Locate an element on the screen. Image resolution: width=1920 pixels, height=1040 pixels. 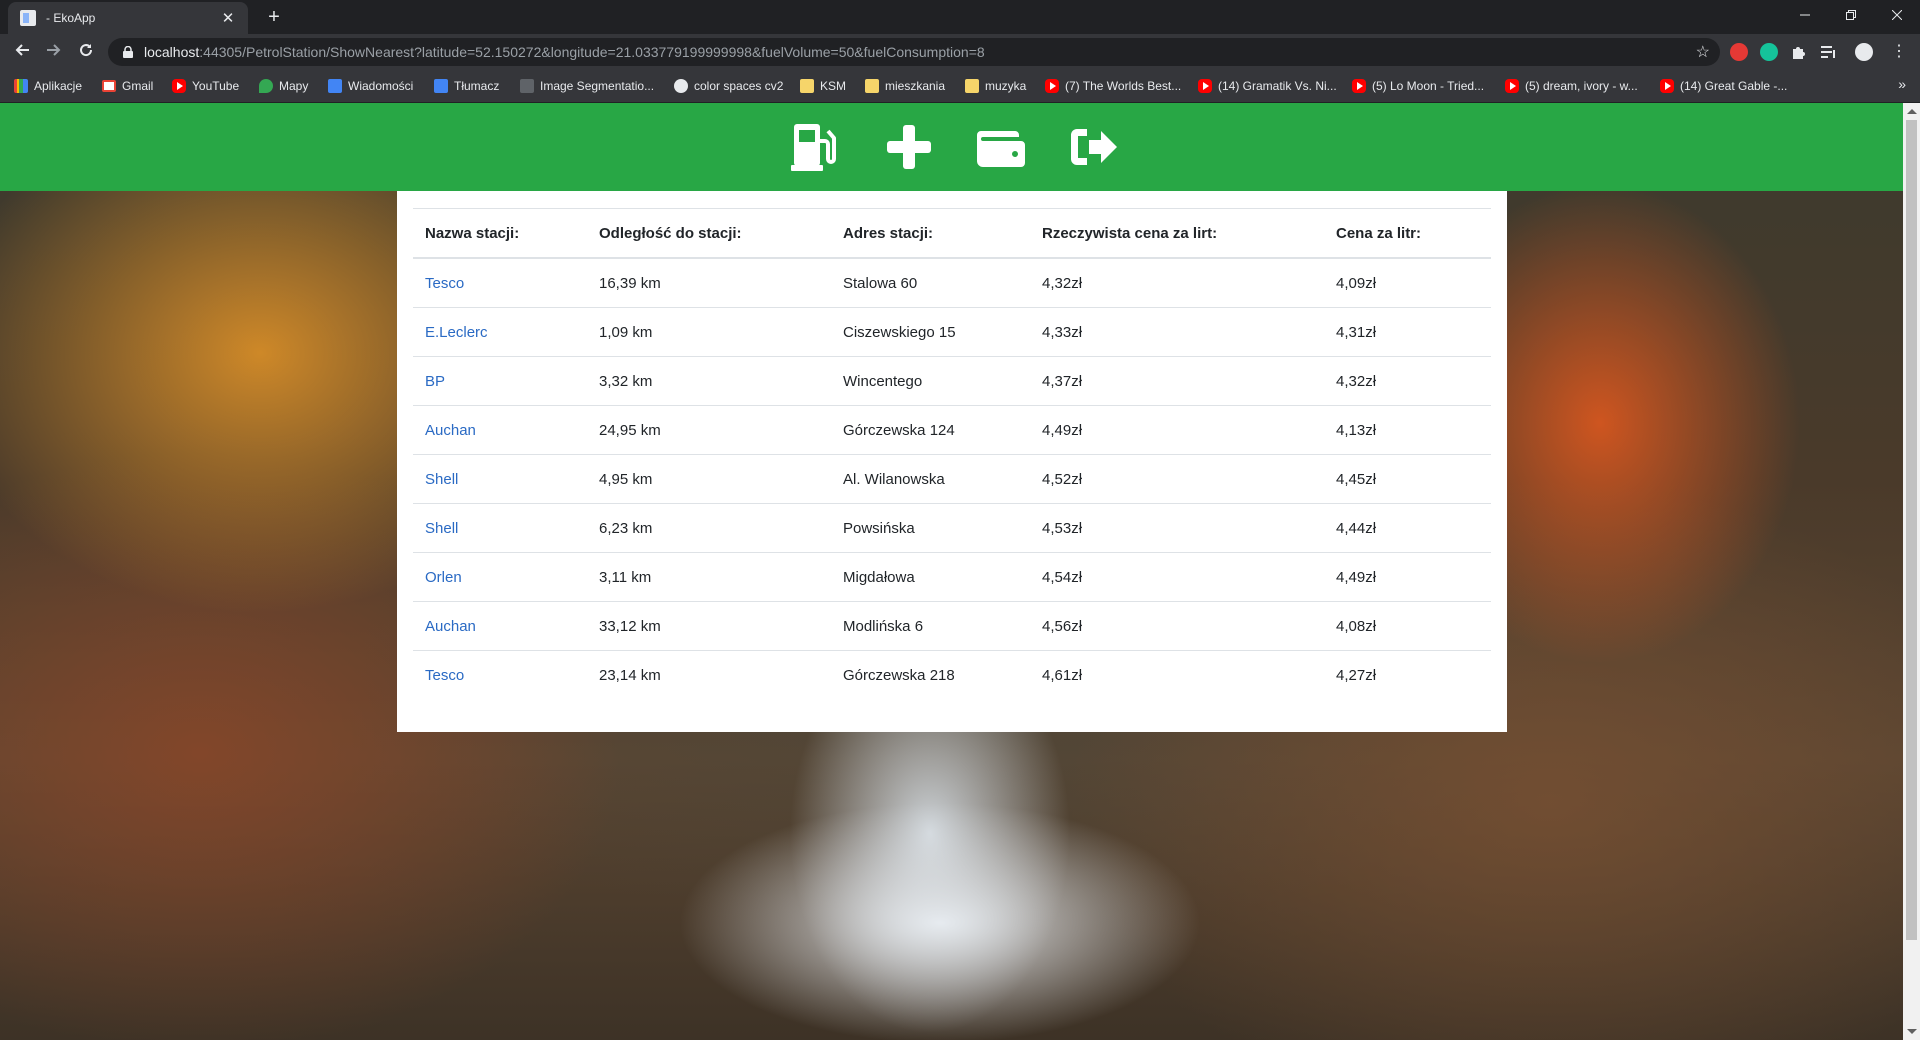
close-tab-icon: ✕ is located at coordinates (228, 18).